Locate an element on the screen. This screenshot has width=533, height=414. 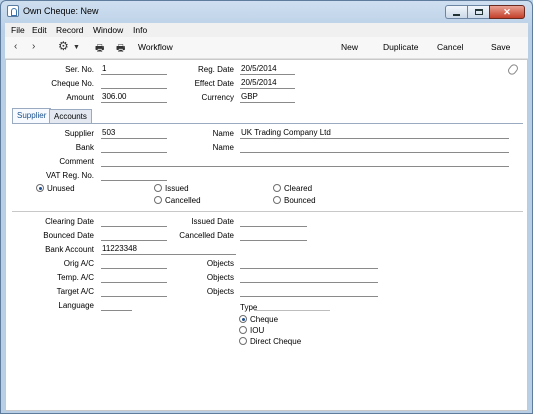
cancelled-date-field is located at coordinates (273, 235).